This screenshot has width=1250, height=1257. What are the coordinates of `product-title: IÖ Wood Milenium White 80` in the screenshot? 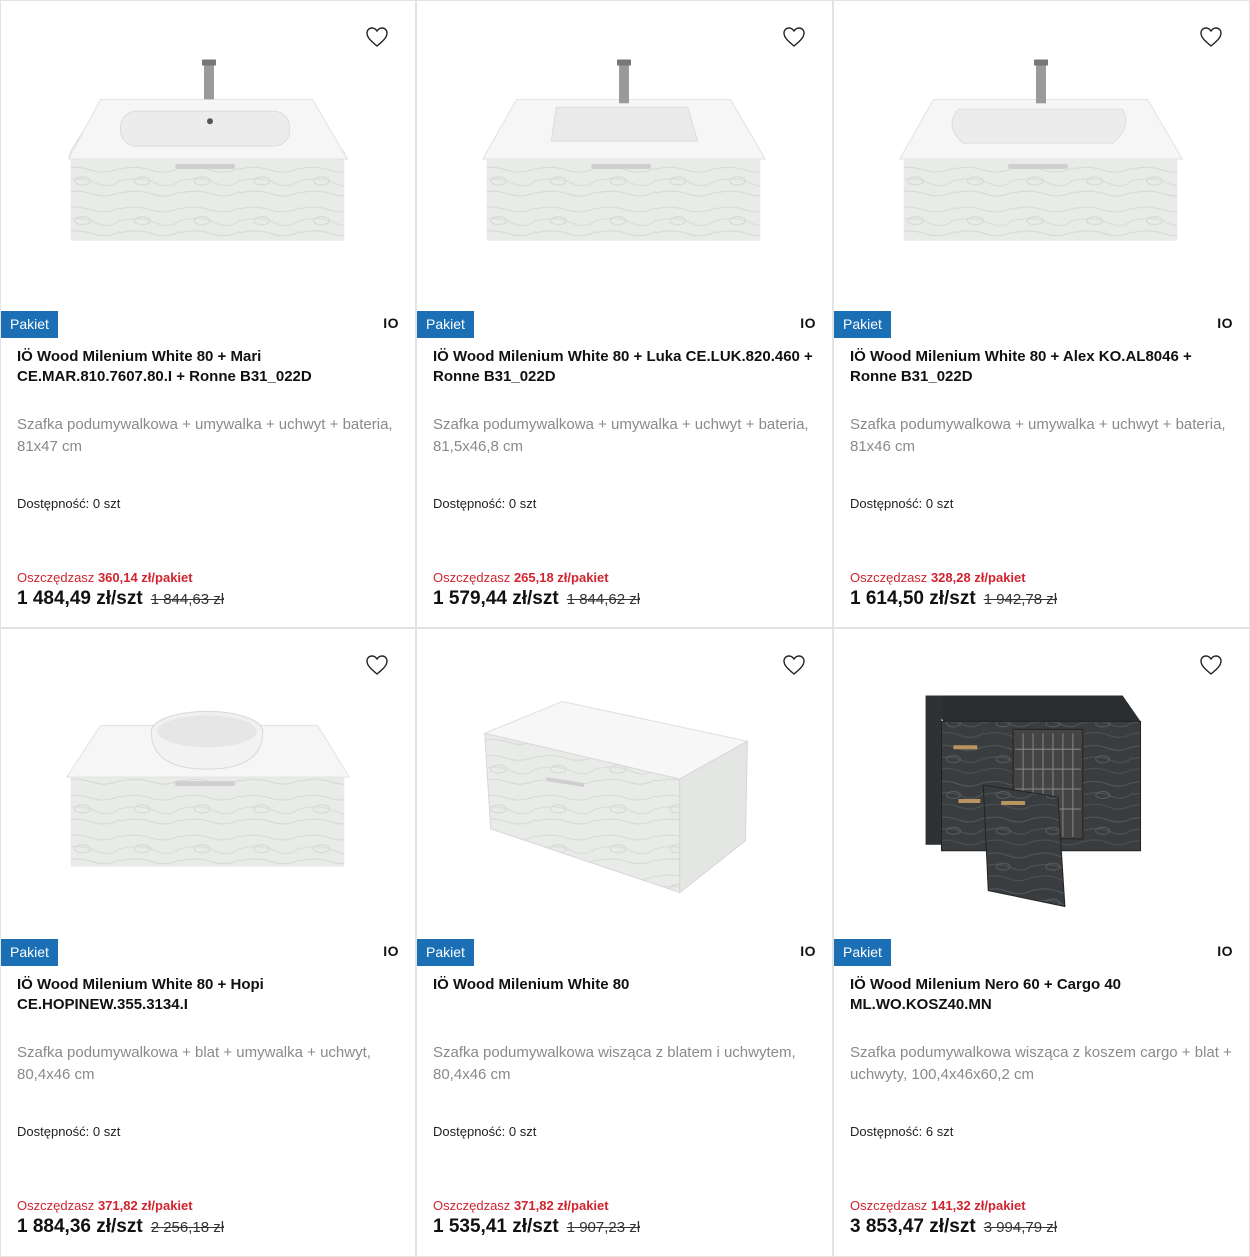 It's located at (625, 985).